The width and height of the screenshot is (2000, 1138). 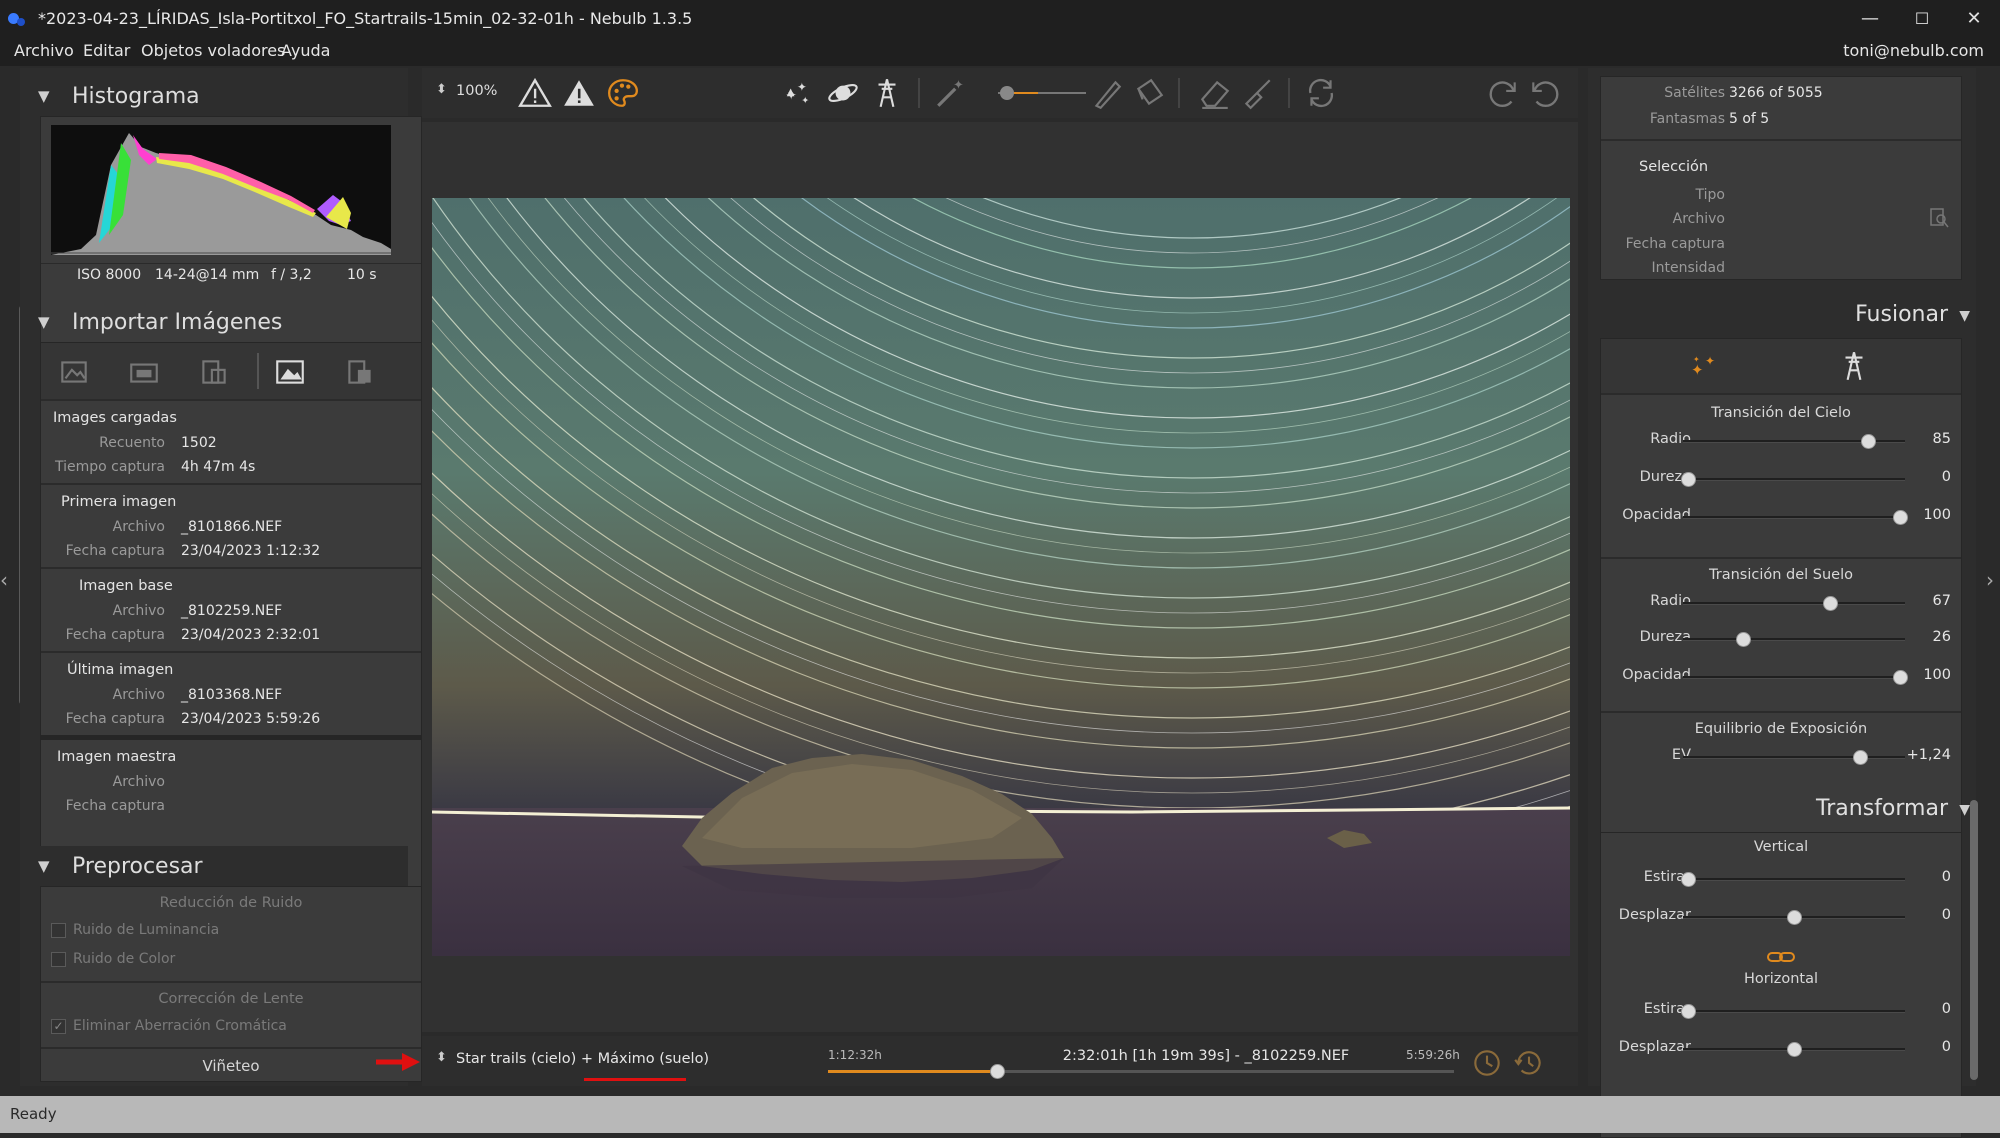 What do you see at coordinates (1860, 757) in the screenshot?
I see `ev-knob` at bounding box center [1860, 757].